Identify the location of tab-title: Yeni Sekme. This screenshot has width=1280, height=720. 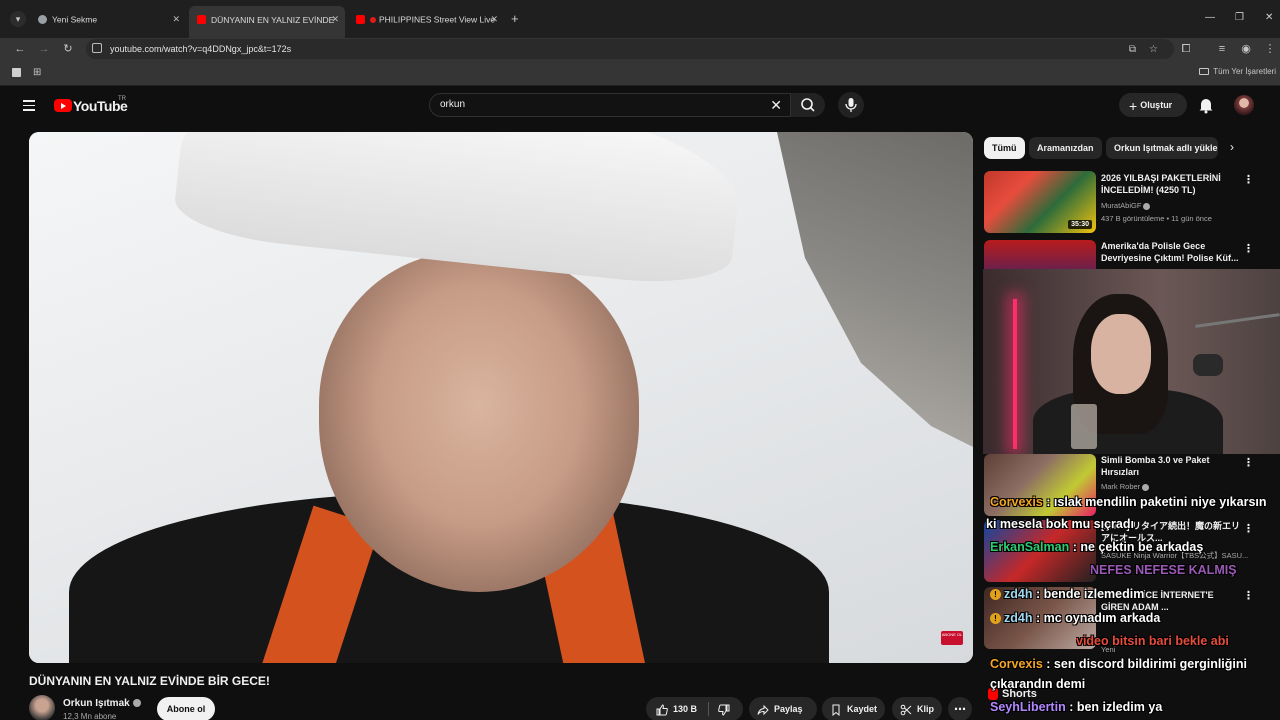
(75, 19).